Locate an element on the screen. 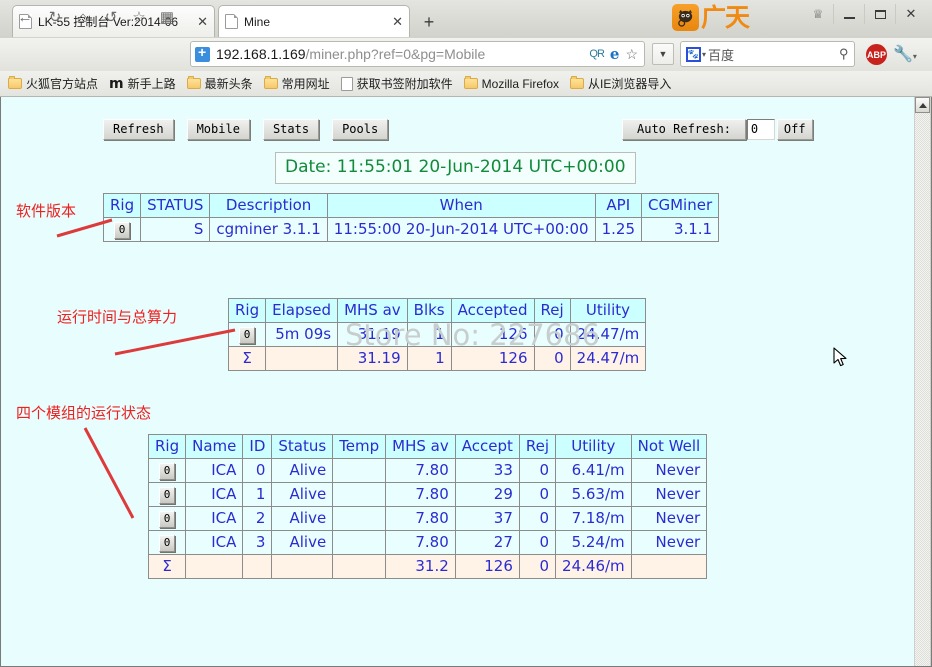 The image size is (932, 667). bookmark-label: 最新头条 is located at coordinates (228, 84).